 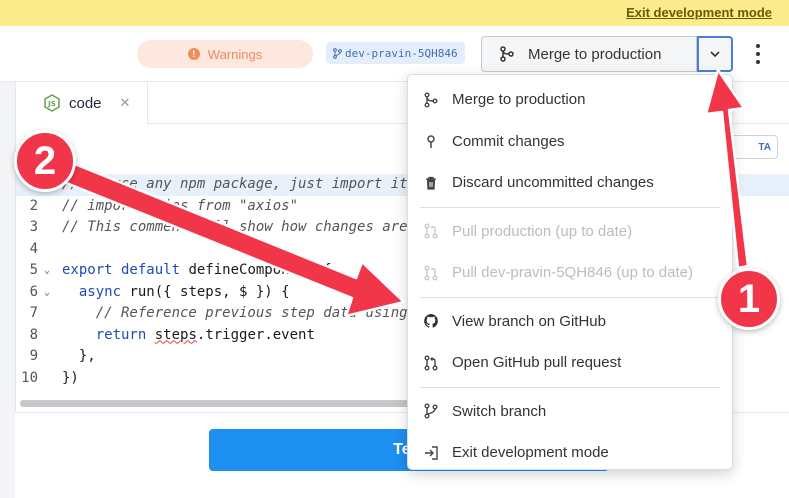 I want to click on line-number: 9, so click(x=33, y=356).